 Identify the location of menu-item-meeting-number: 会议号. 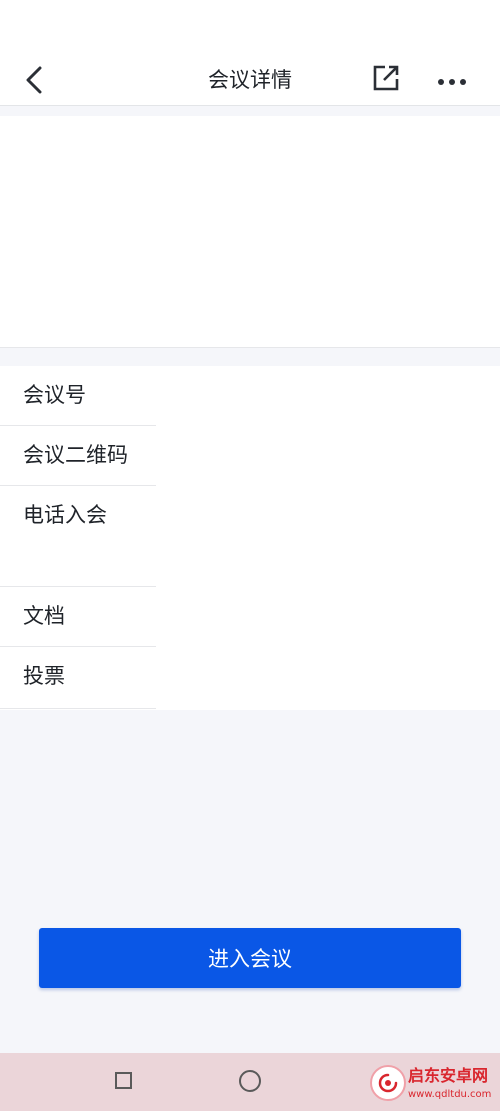
(78, 396).